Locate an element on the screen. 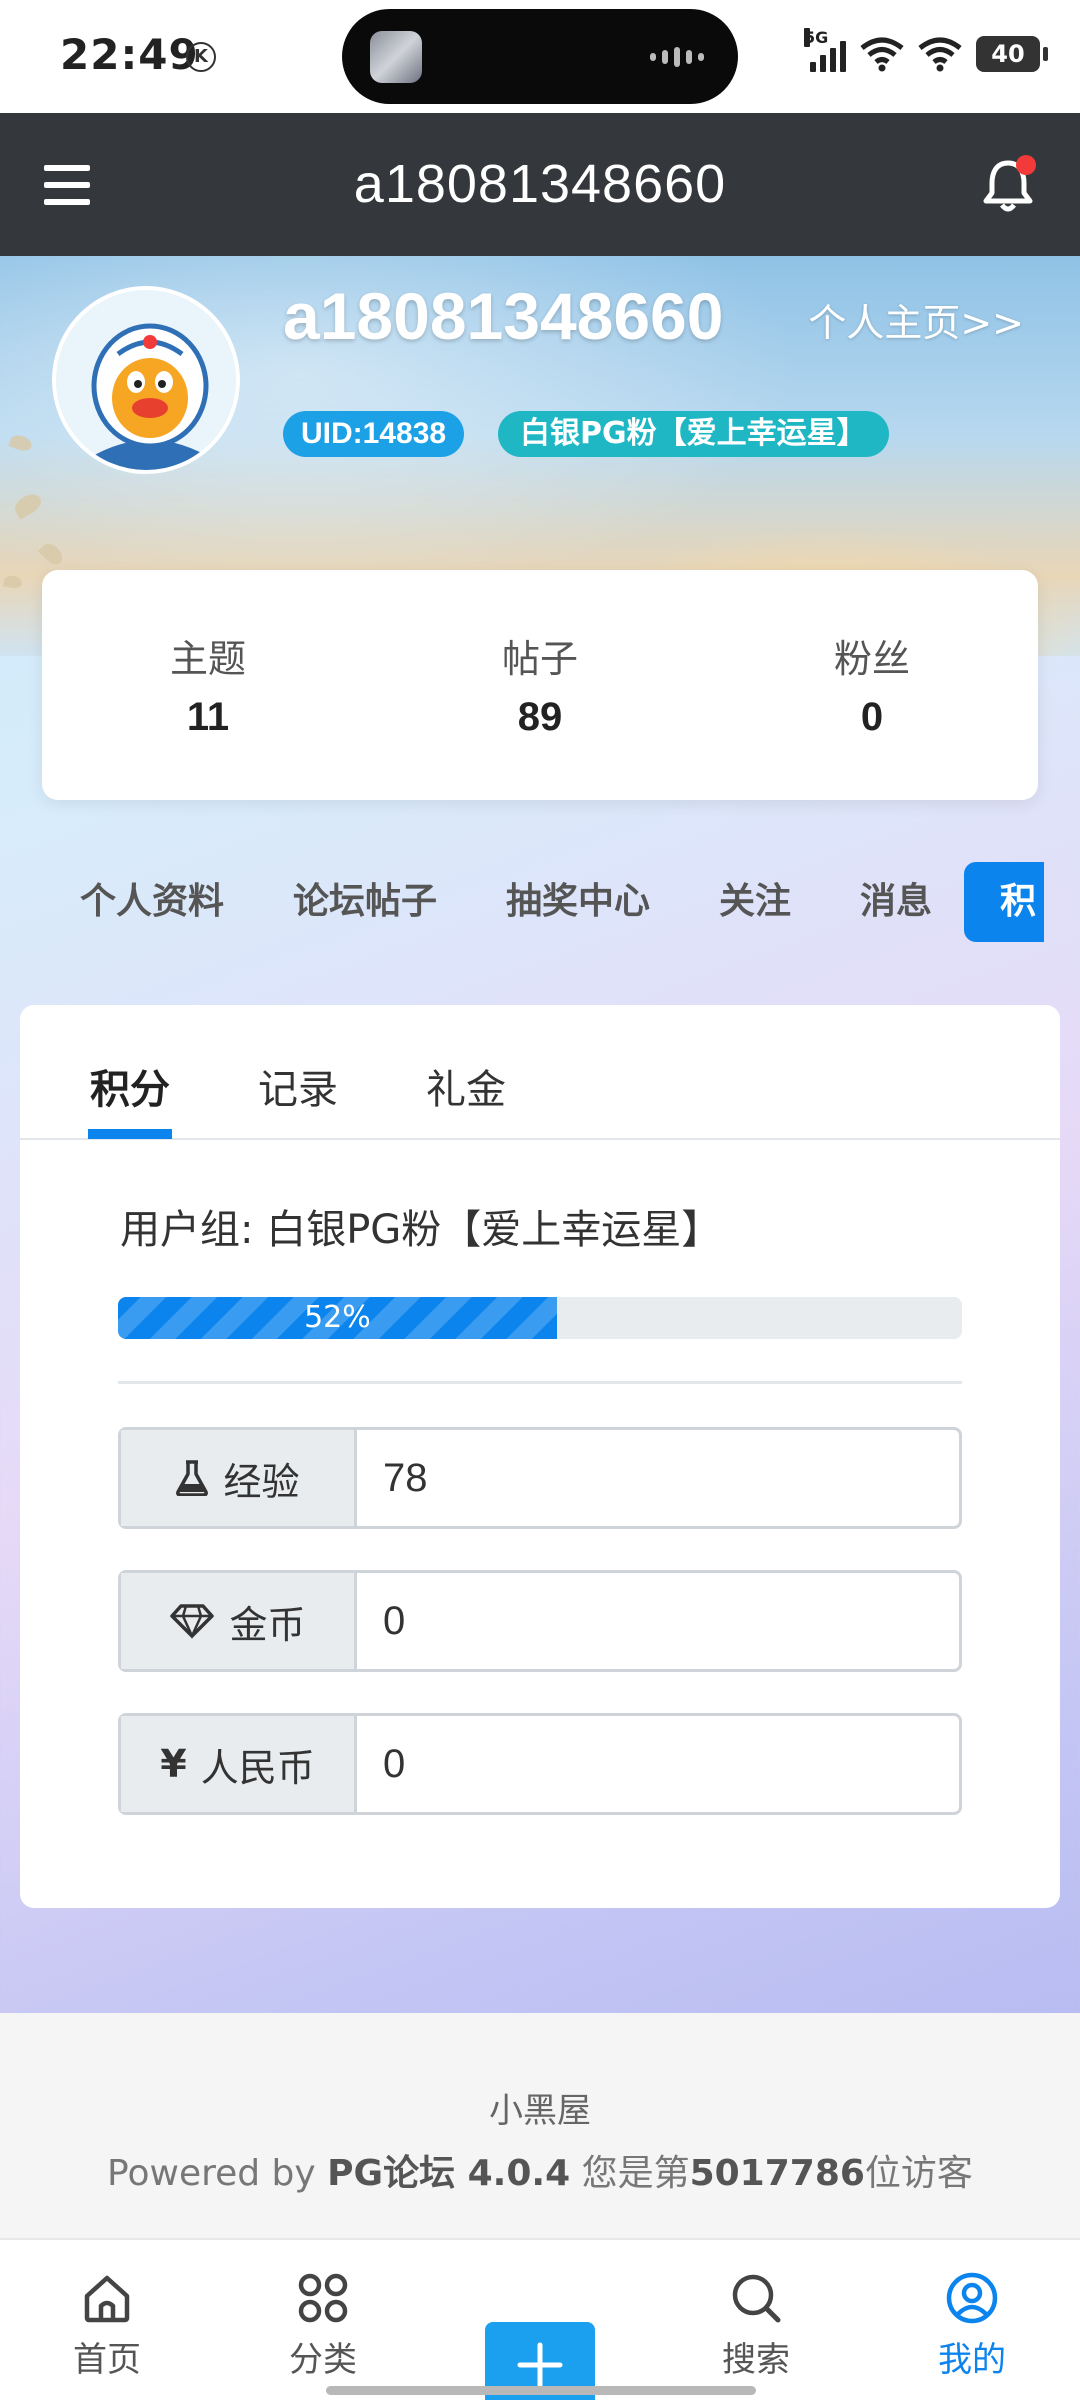 This screenshot has width=1080, height=2400. tab-points-balance: 积分 is located at coordinates (130, 1086).